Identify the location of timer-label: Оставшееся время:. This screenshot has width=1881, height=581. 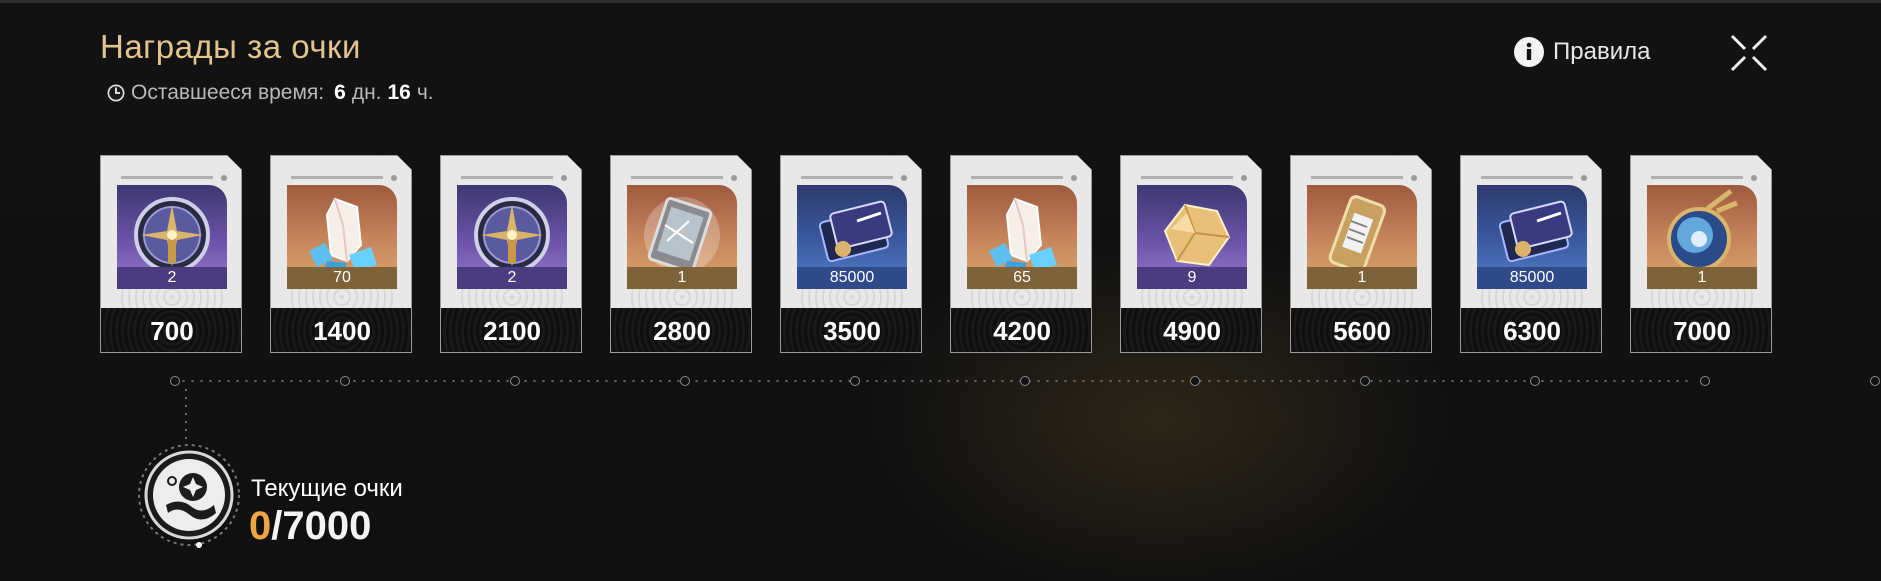
(228, 92).